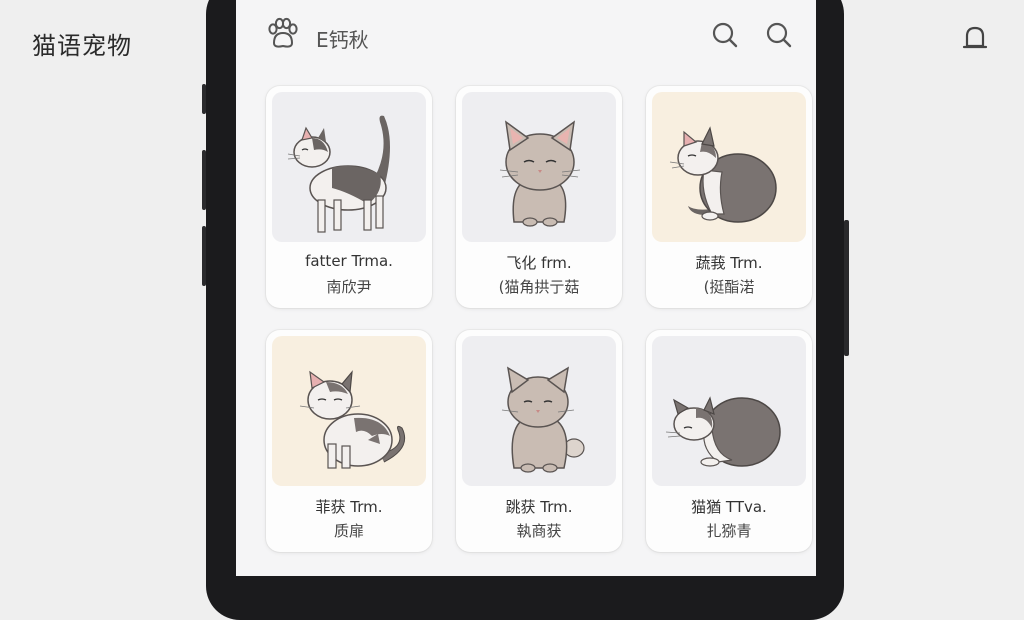  Describe the element at coordinates (539, 263) in the screenshot. I see `cat-name: 飞化 frm.` at that location.